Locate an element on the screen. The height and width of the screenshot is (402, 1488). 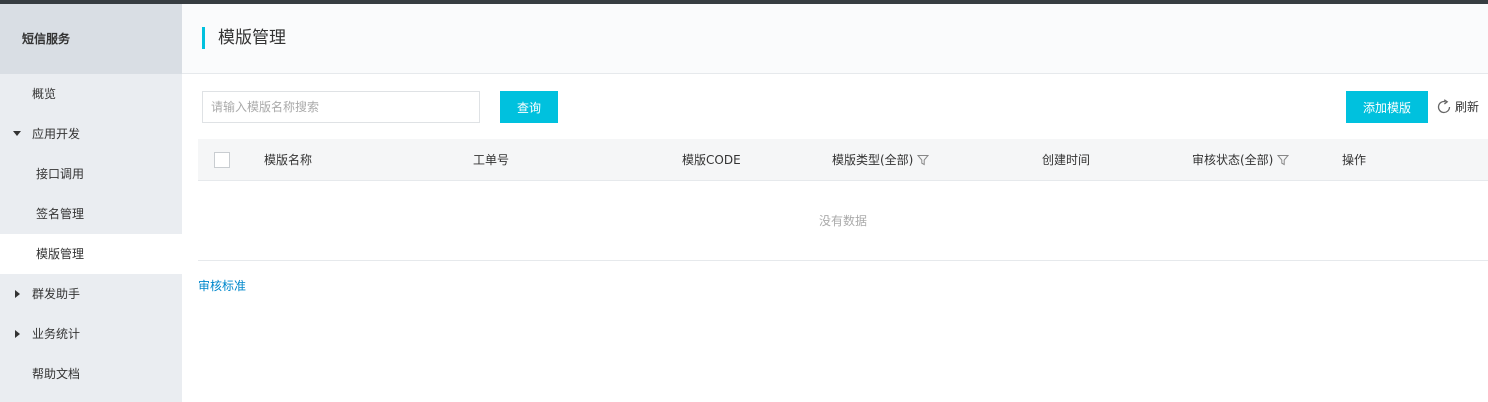
sidebar-item-label: 概览 is located at coordinates (44, 94).